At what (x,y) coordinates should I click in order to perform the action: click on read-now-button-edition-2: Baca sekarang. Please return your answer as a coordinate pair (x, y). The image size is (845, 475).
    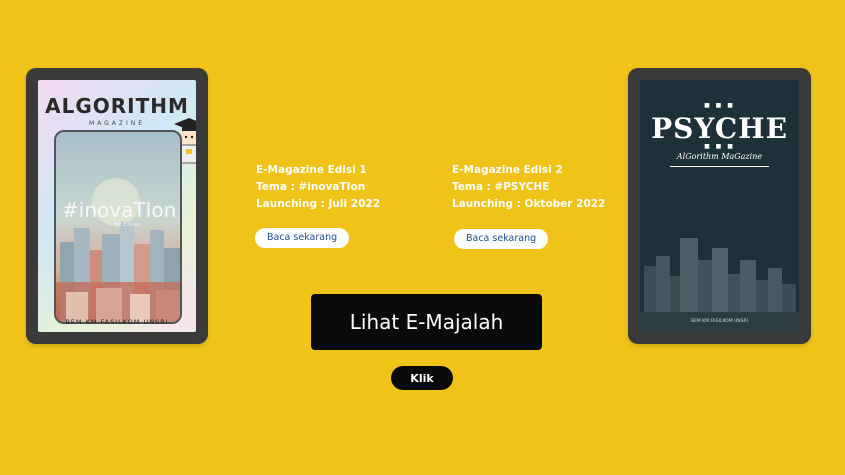
    Looking at the image, I should click on (501, 239).